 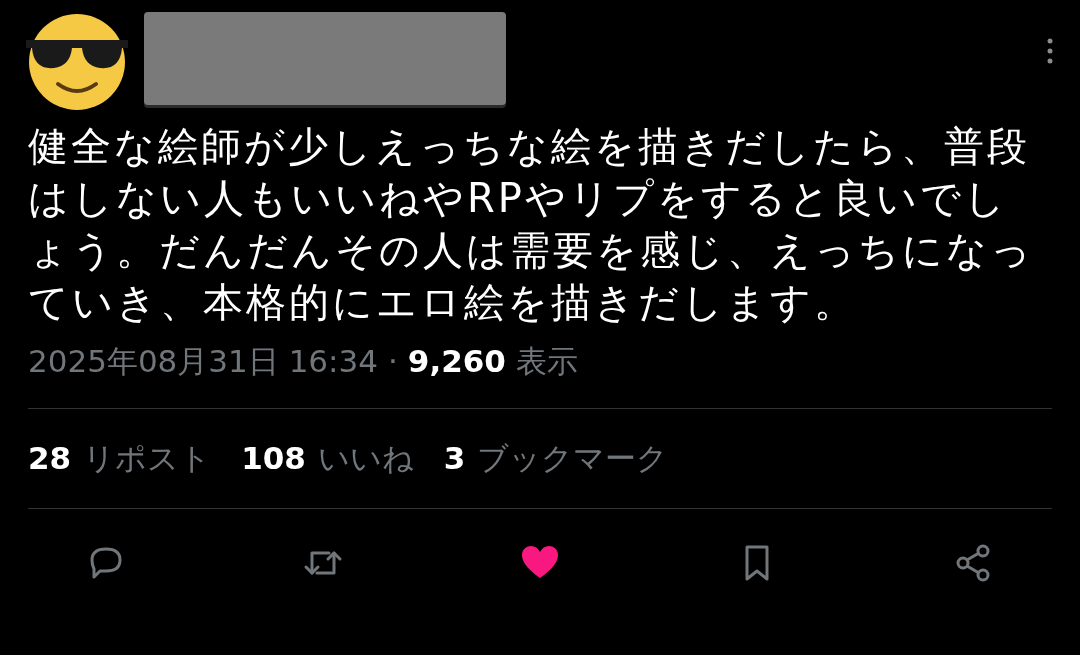 I want to click on stat-label: いいね, so click(x=365, y=458).